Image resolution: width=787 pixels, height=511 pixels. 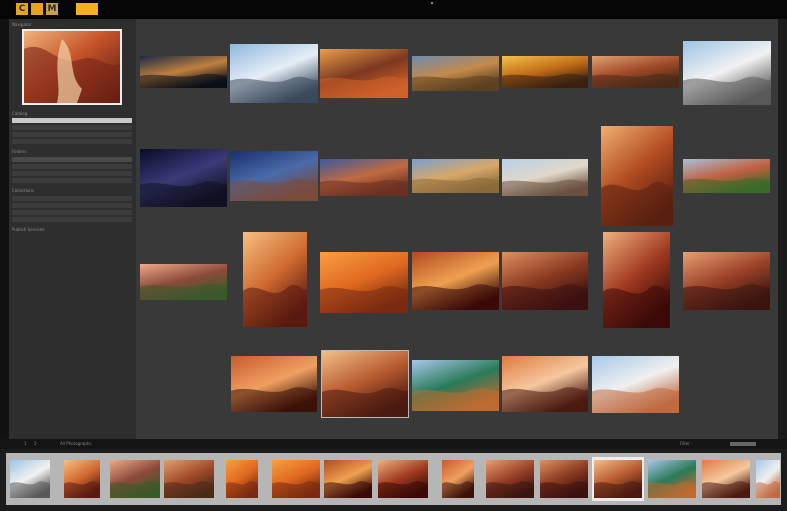 I want to click on catalog-row-all, so click(x=72, y=120).